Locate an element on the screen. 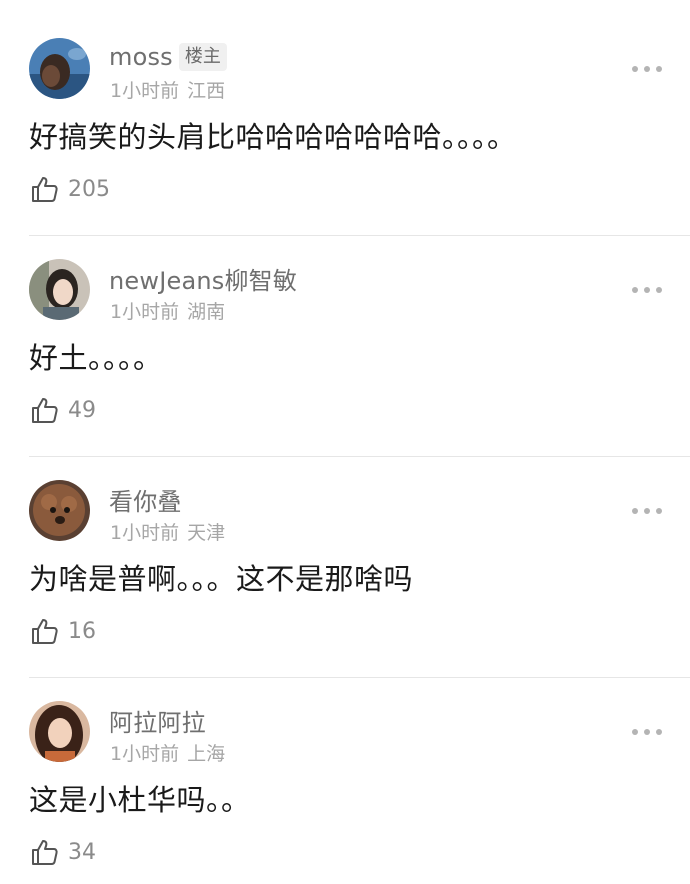  username: newJeans柳智敏 is located at coordinates (203, 278).